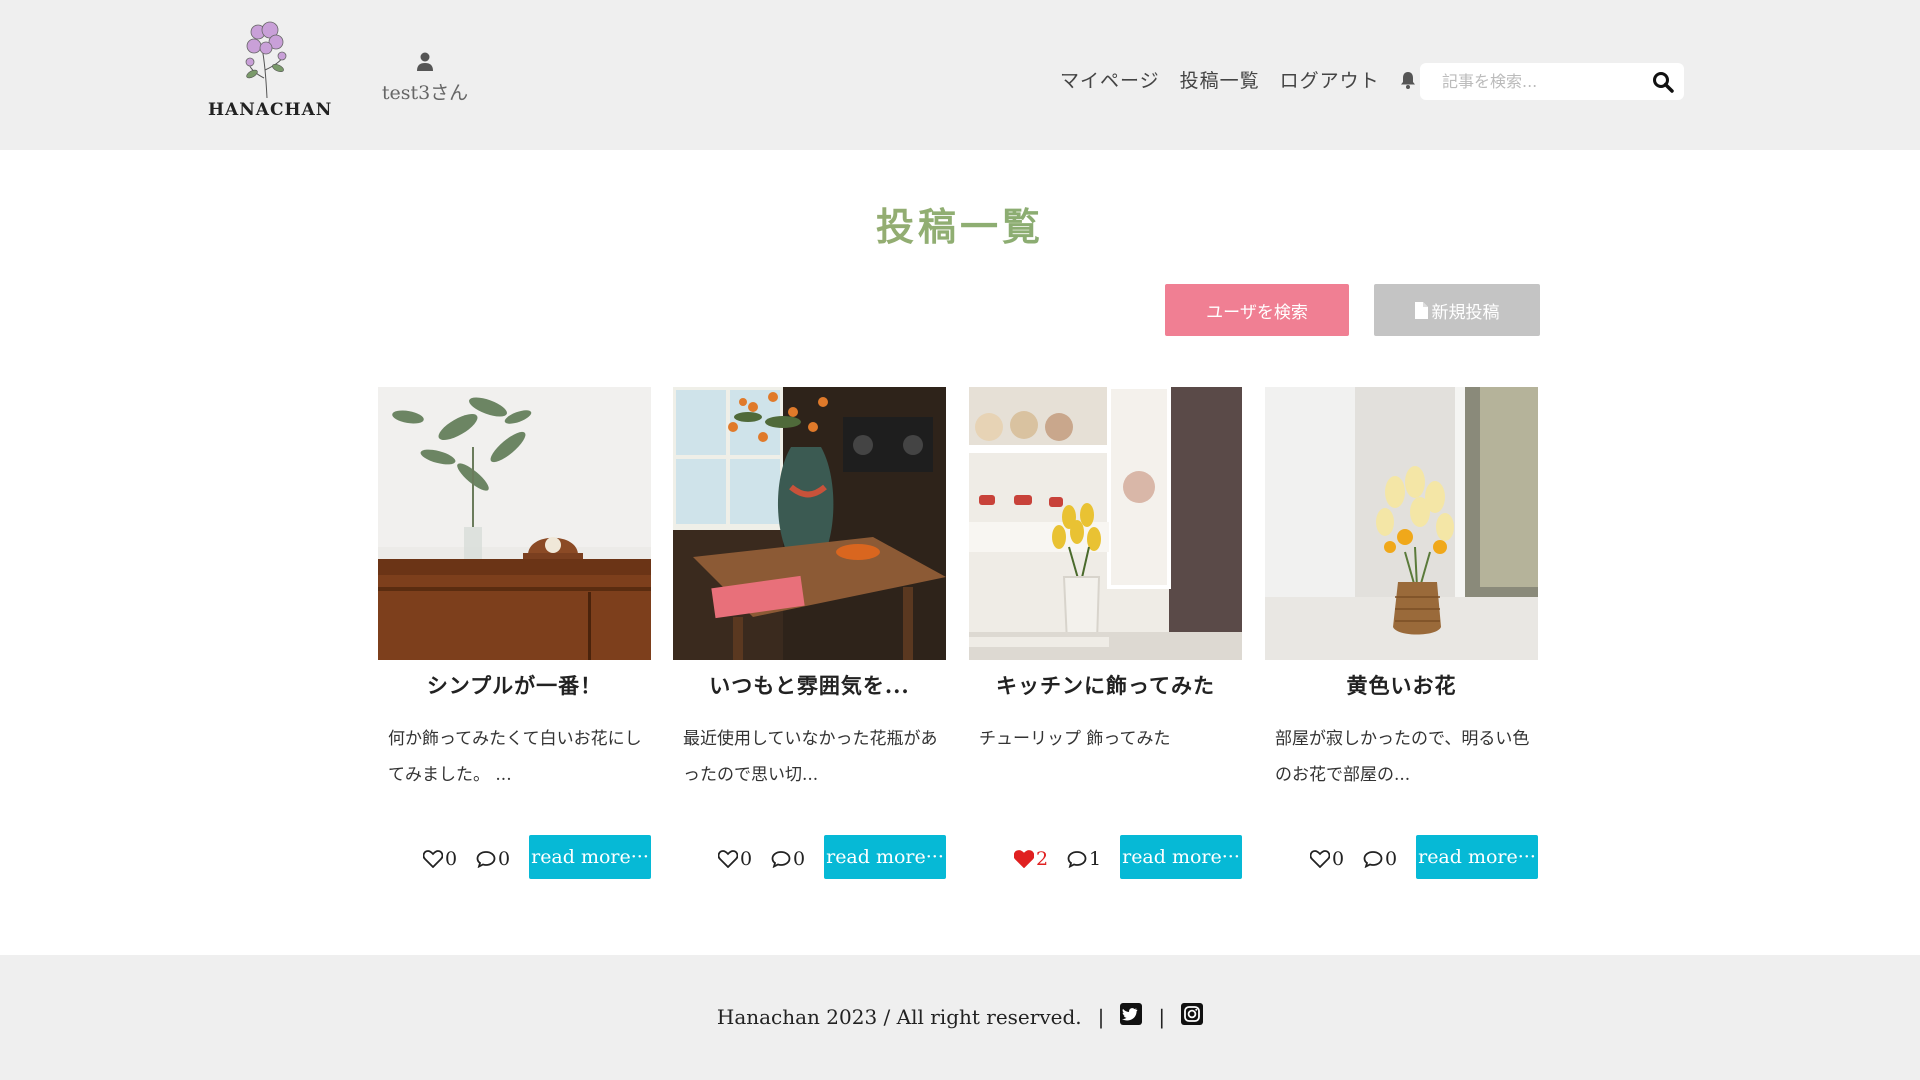  What do you see at coordinates (1110, 79) in the screenshot?
I see `nav-mypage-link: マイページ` at bounding box center [1110, 79].